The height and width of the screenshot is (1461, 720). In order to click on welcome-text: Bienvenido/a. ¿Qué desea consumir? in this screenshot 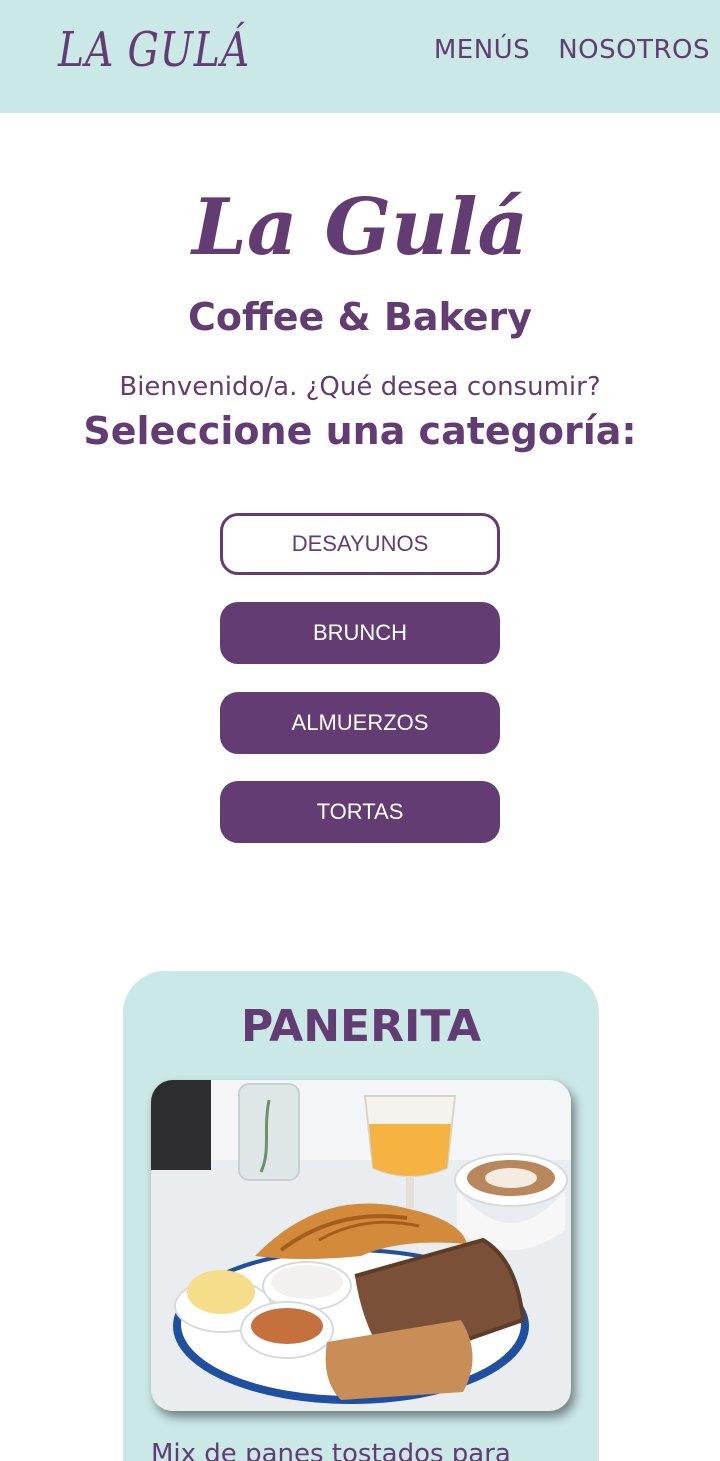, I will do `click(360, 387)`.